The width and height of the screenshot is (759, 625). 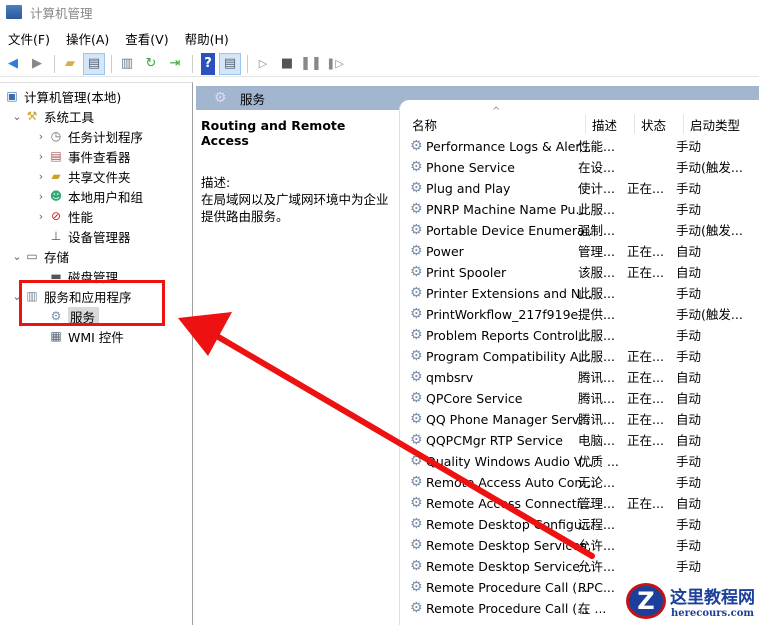 I want to click on watermark-url: herecours.com, so click(x=712, y=613).